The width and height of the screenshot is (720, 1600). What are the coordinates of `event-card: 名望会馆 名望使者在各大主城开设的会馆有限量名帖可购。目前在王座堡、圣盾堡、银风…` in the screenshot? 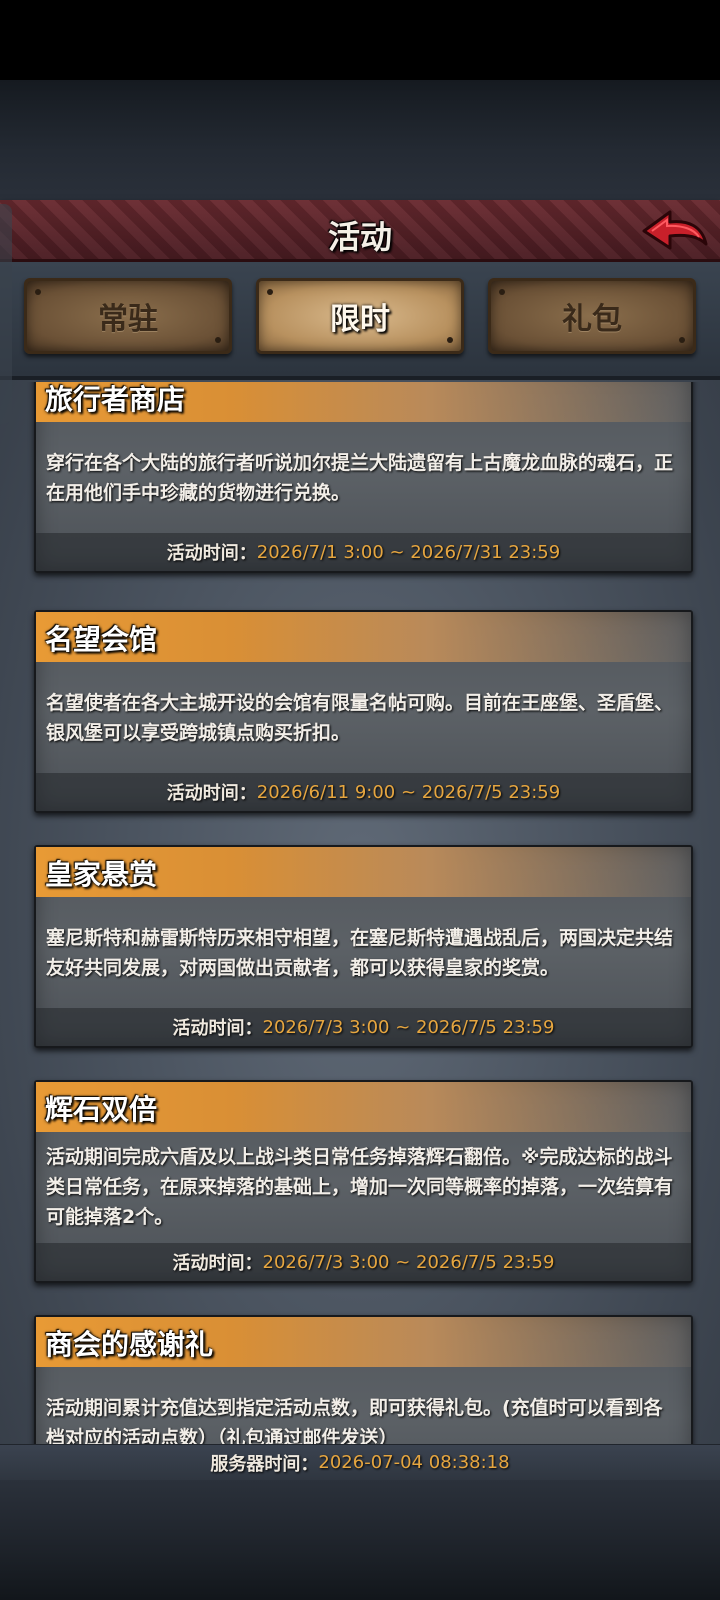 It's located at (363, 711).